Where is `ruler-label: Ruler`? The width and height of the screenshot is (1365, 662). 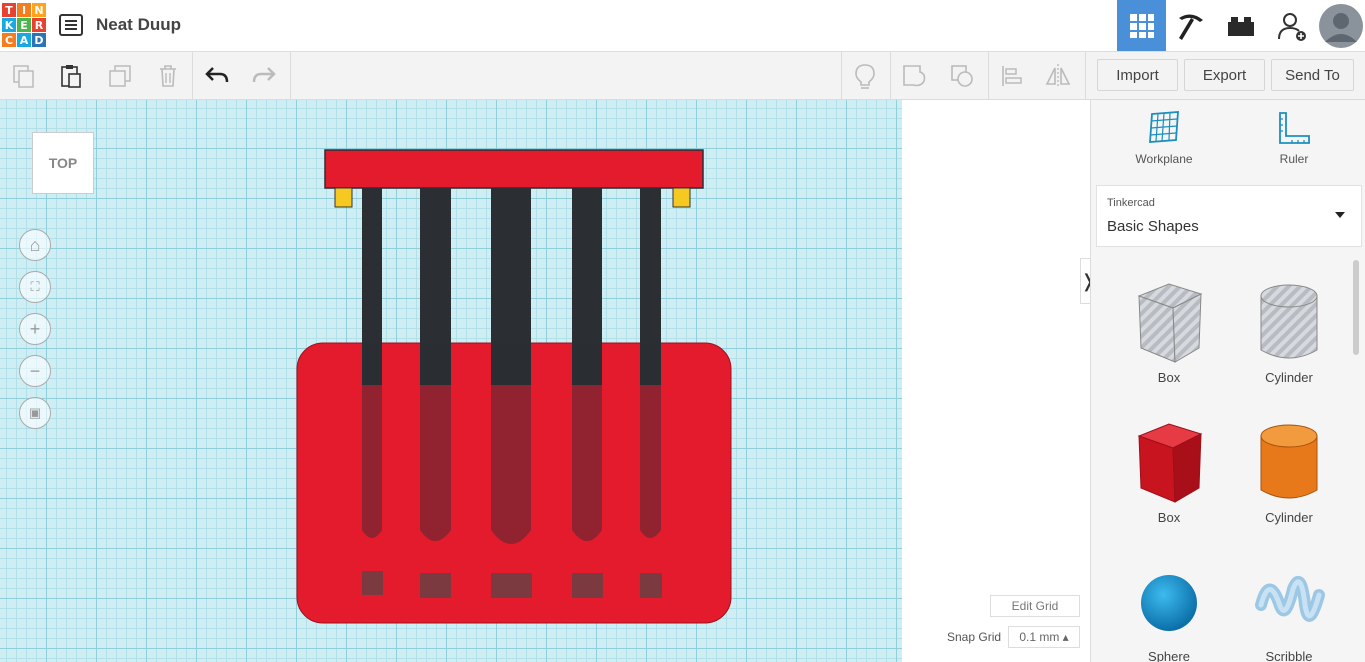 ruler-label: Ruler is located at coordinates (1294, 159).